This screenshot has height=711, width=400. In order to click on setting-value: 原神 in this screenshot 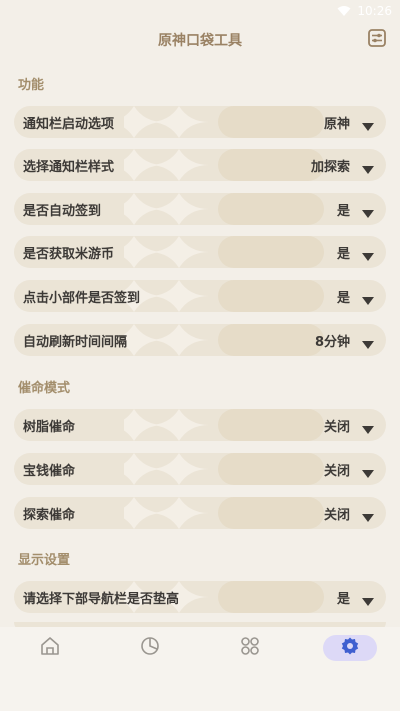, I will do `click(336, 124)`.